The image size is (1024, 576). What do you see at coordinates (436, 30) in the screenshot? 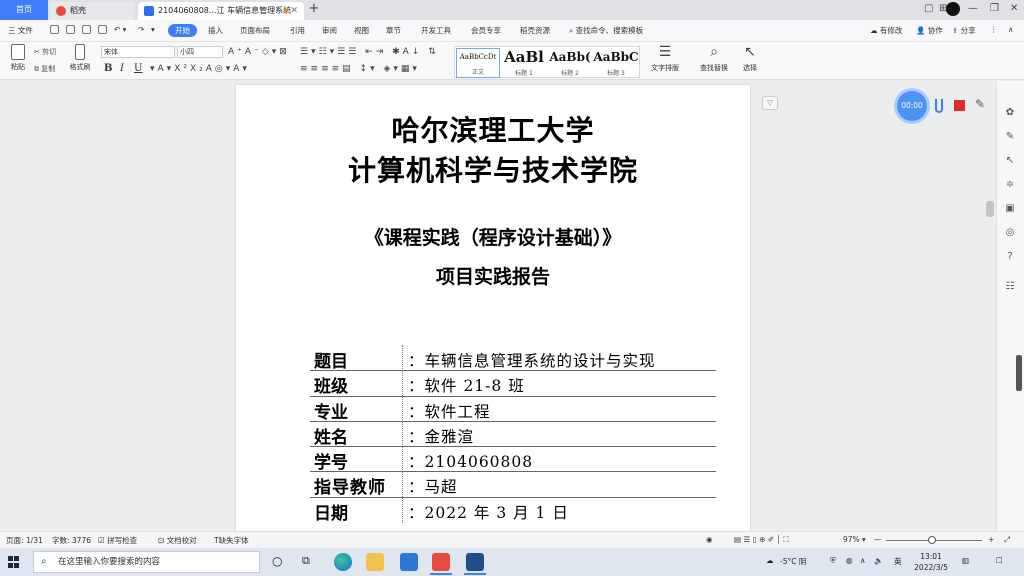
I see `menu-developer: 开发工具` at bounding box center [436, 30].